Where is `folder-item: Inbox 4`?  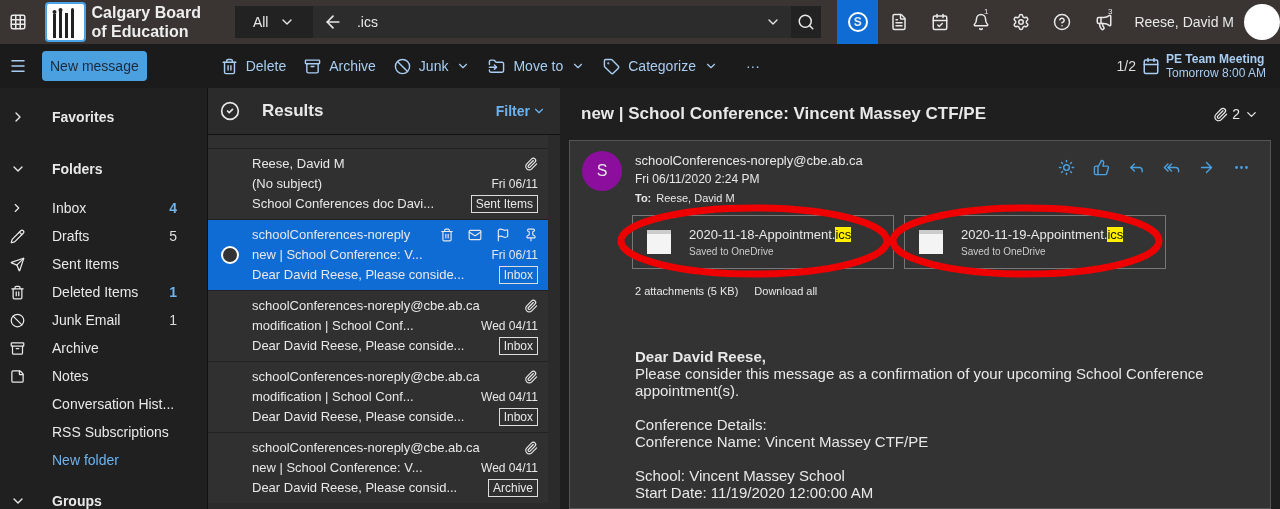 folder-item: Inbox 4 is located at coordinates (103, 208).